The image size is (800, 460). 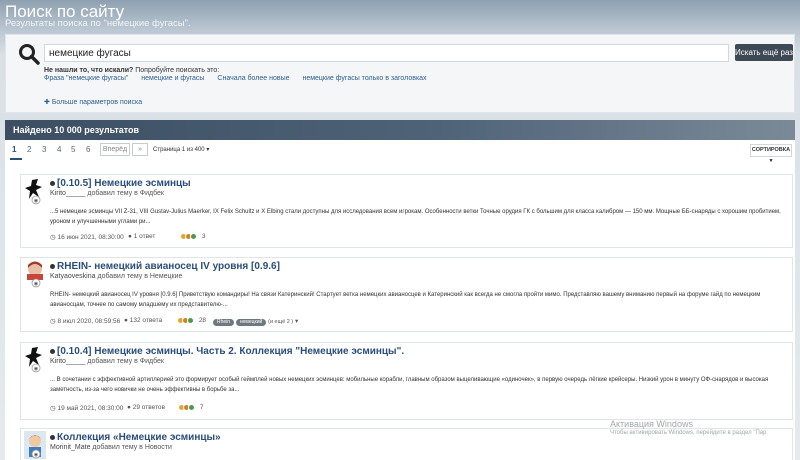 What do you see at coordinates (140, 149) in the screenshot?
I see `last-page-button: »` at bounding box center [140, 149].